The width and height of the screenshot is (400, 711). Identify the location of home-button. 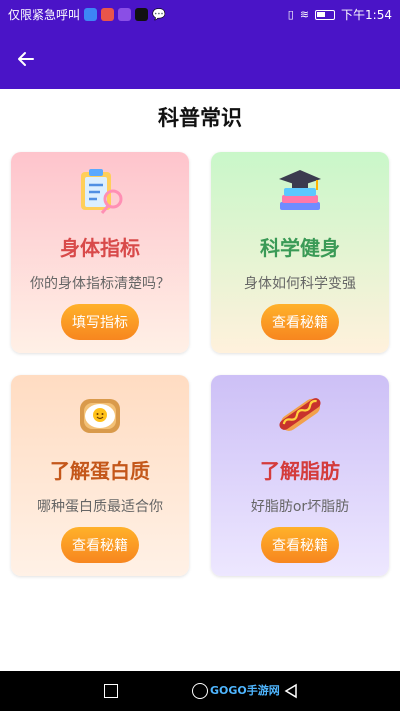
(200, 691).